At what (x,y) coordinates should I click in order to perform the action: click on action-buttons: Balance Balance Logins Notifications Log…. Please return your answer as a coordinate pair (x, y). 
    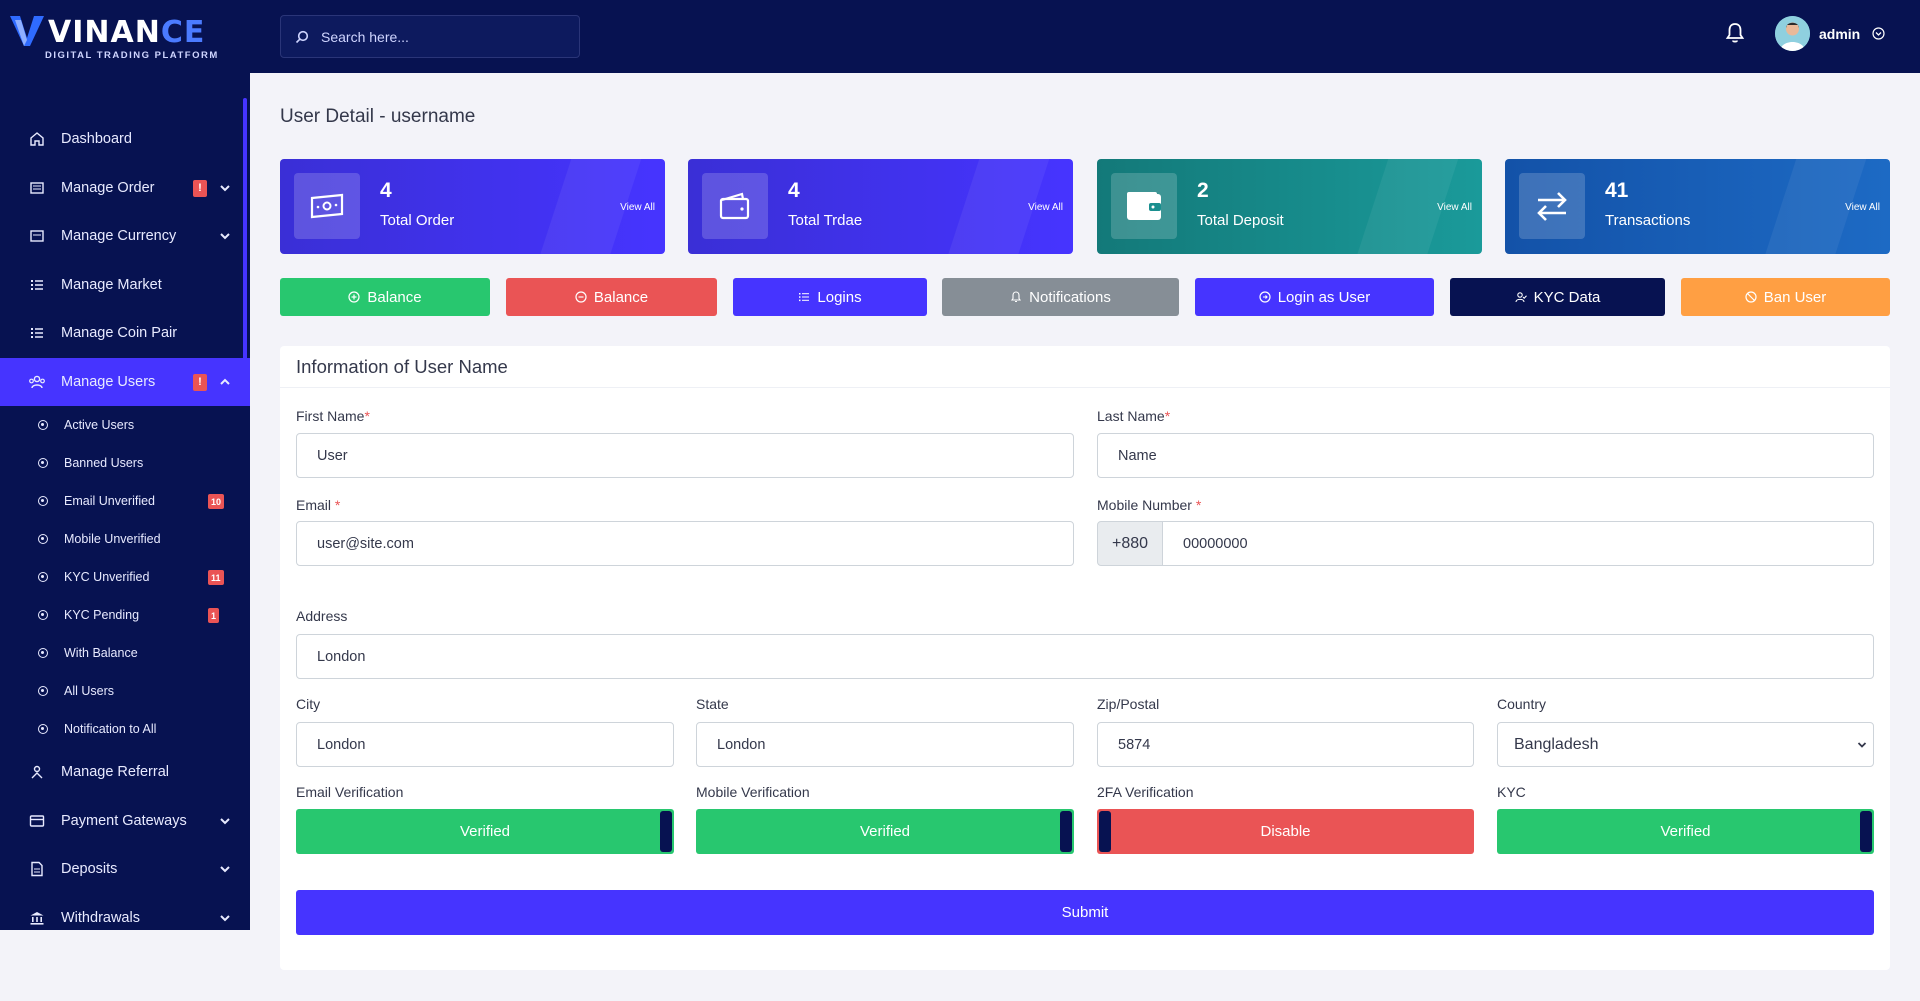
    Looking at the image, I should click on (1085, 298).